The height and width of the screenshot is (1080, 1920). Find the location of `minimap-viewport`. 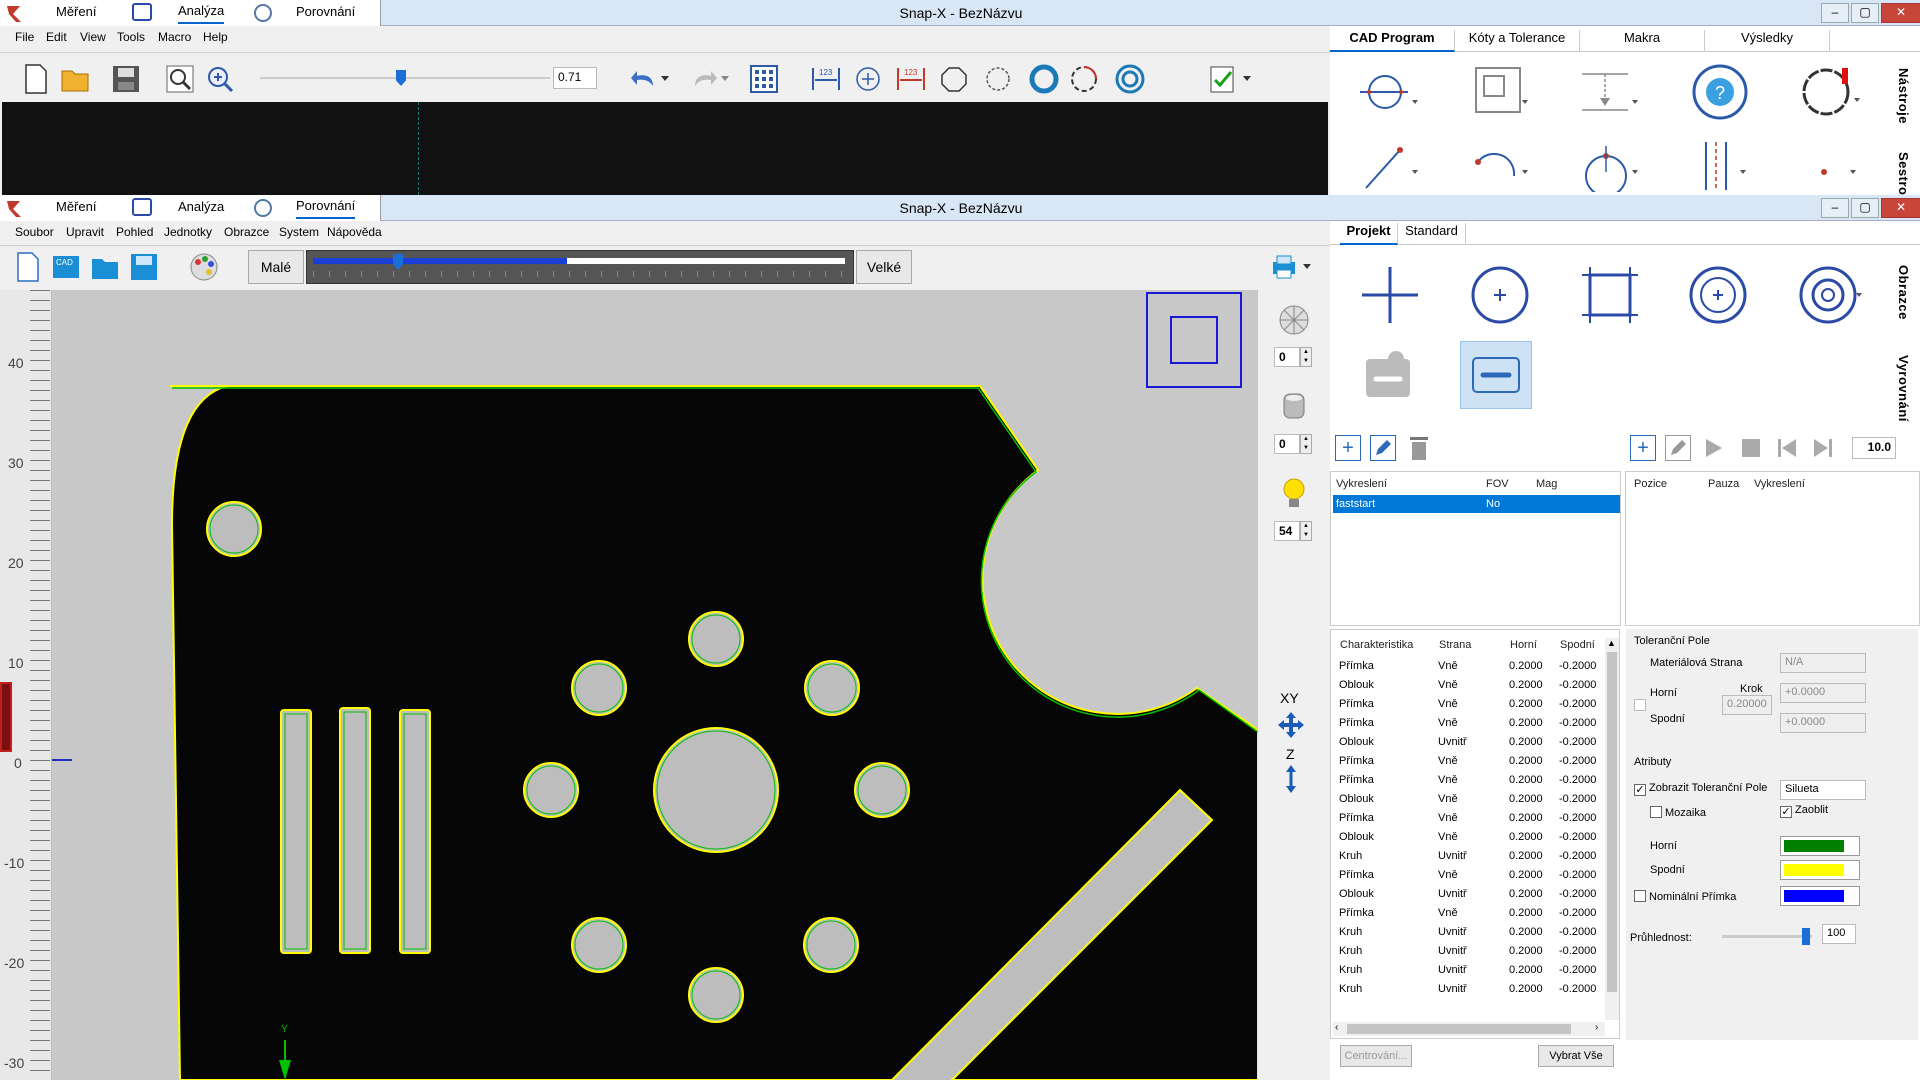

minimap-viewport is located at coordinates (1194, 340).